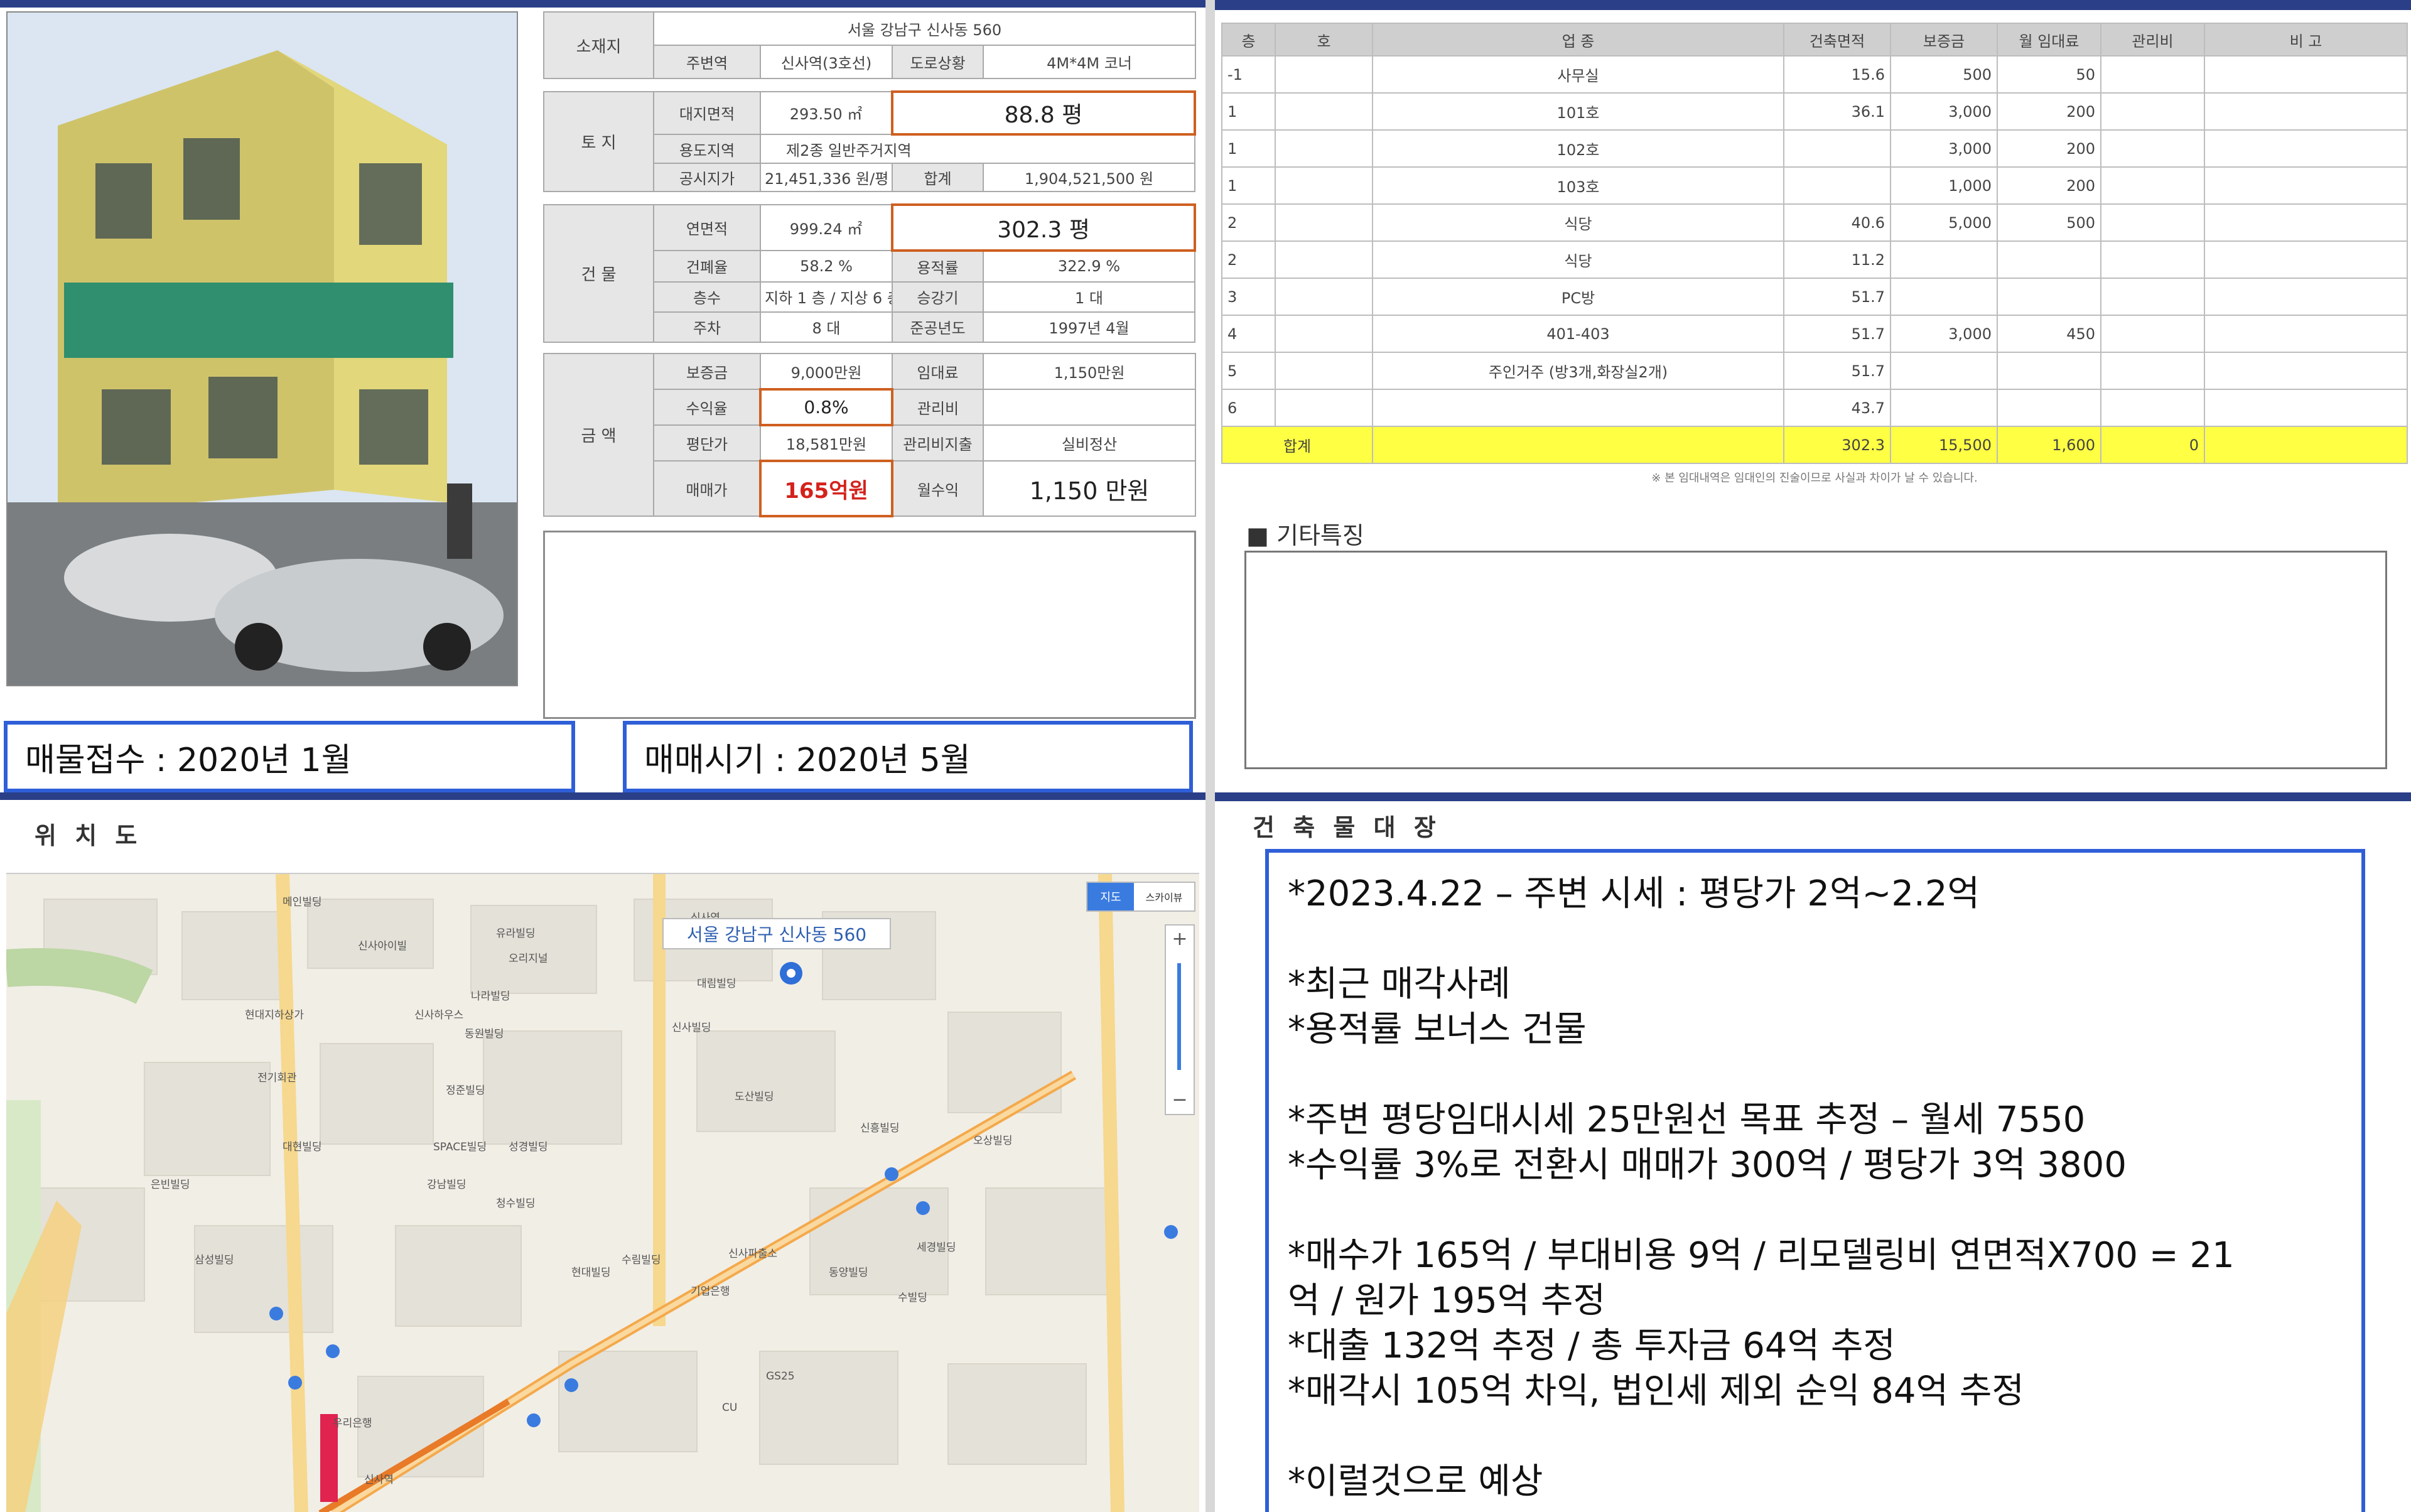 This screenshot has height=1512, width=2411. Describe the element at coordinates (826, 327) in the screenshot. I see `parking-value: 8 대` at that location.